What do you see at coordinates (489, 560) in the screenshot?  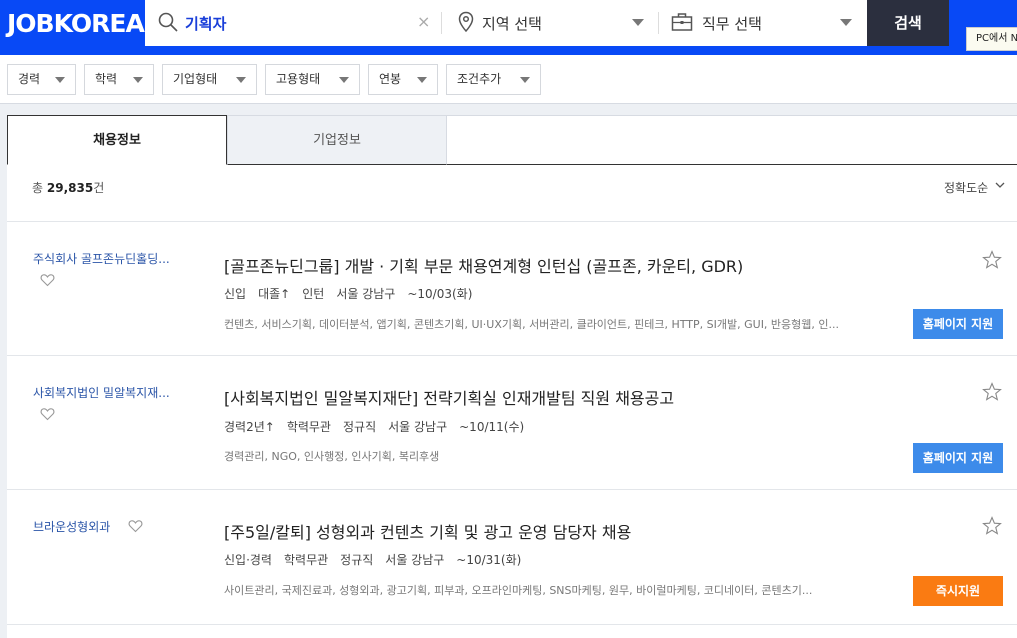 I see `meta-deadline: ~10/31(화)` at bounding box center [489, 560].